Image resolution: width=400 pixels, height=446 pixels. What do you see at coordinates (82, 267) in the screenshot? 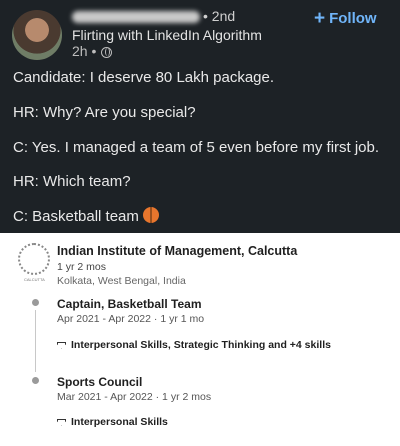
I see `total-duration: 1 yr 2 mos` at bounding box center [82, 267].